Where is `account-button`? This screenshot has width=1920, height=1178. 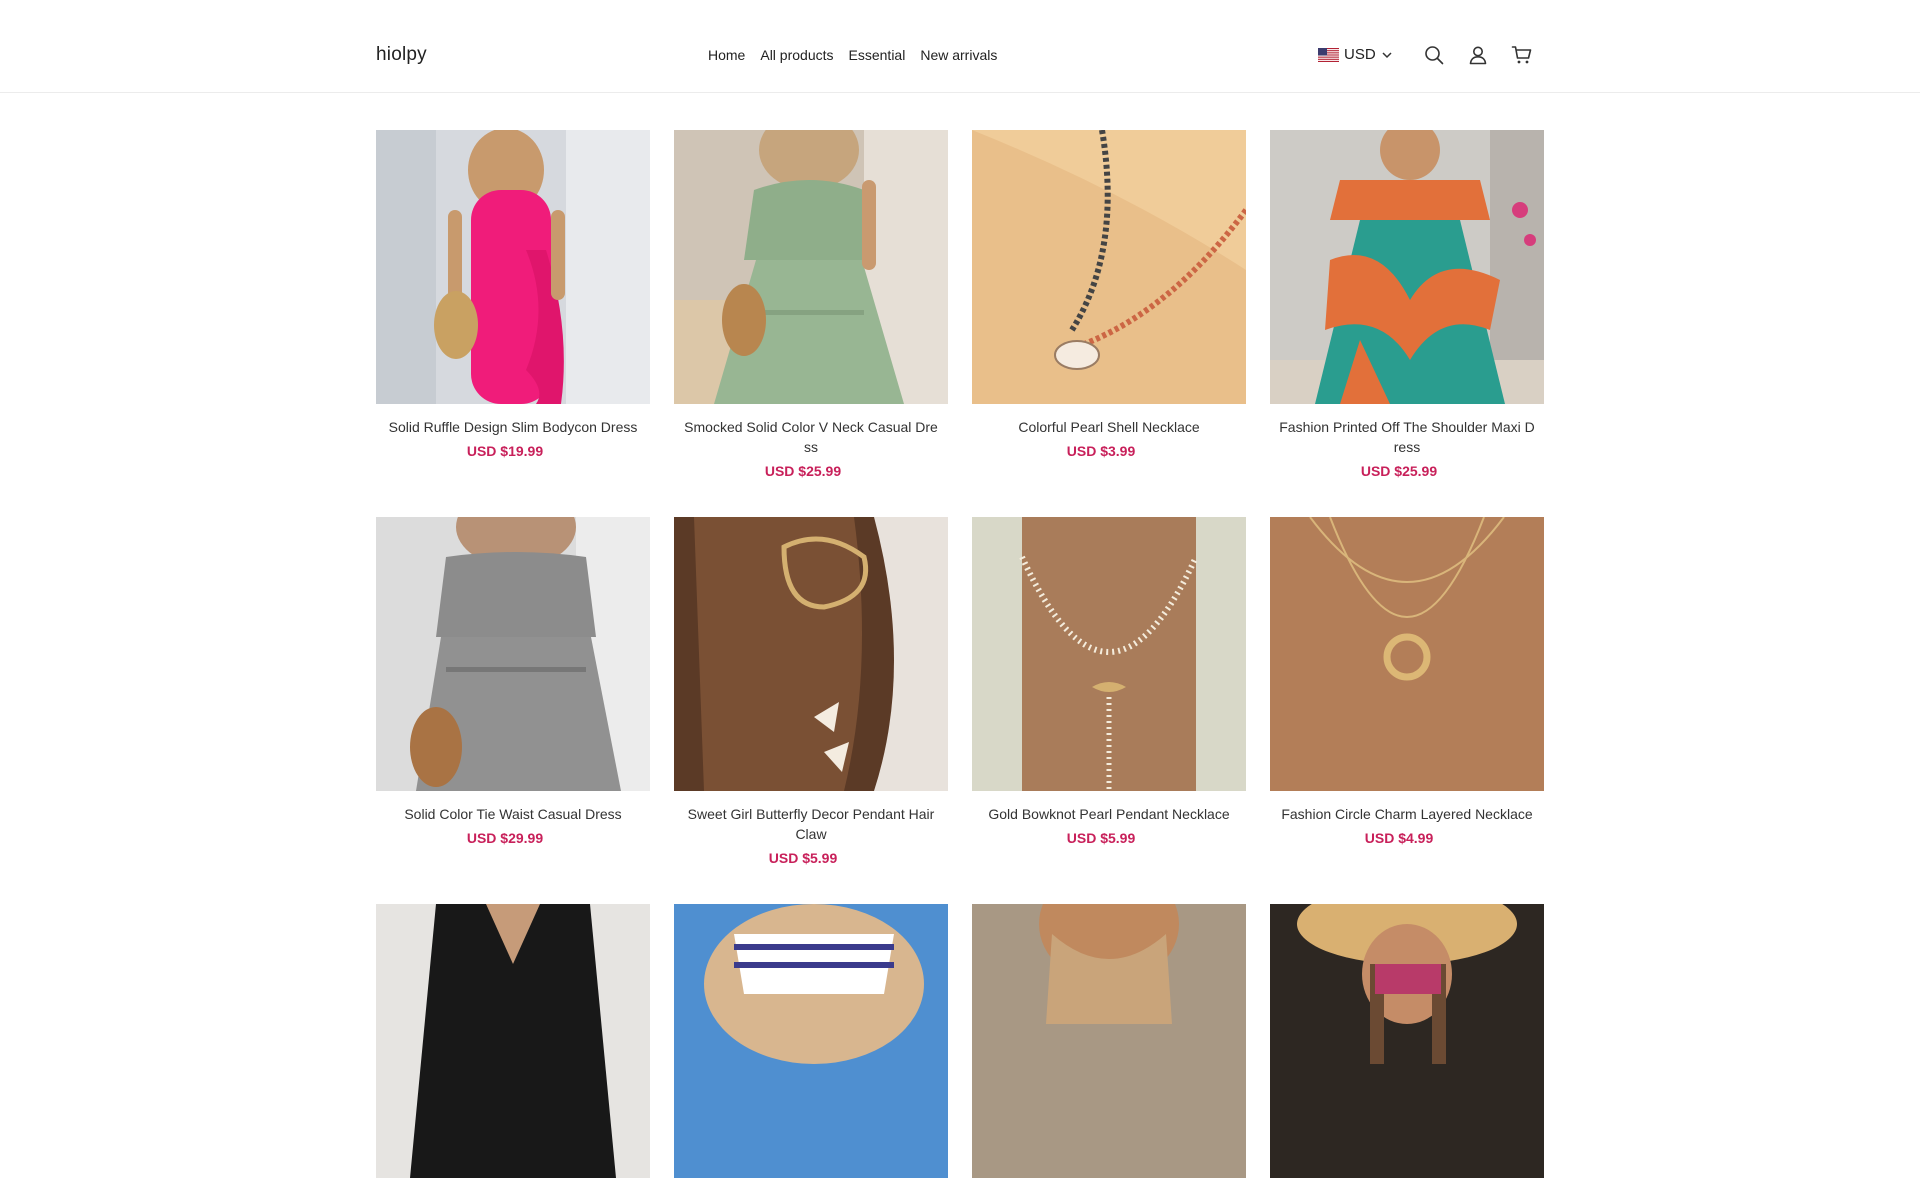
account-button is located at coordinates (1478, 55).